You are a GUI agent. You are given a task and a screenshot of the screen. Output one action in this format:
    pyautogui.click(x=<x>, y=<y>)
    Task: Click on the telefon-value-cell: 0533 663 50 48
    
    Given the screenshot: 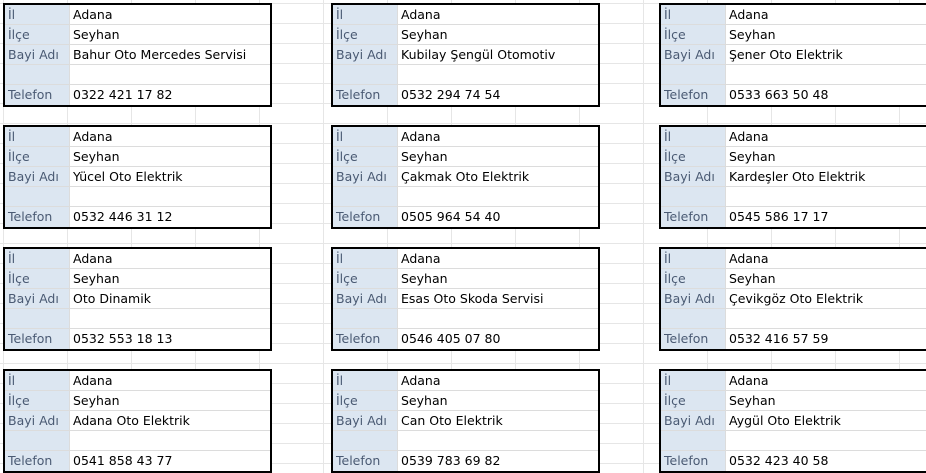 What is the action you would take?
    pyautogui.click(x=825, y=95)
    